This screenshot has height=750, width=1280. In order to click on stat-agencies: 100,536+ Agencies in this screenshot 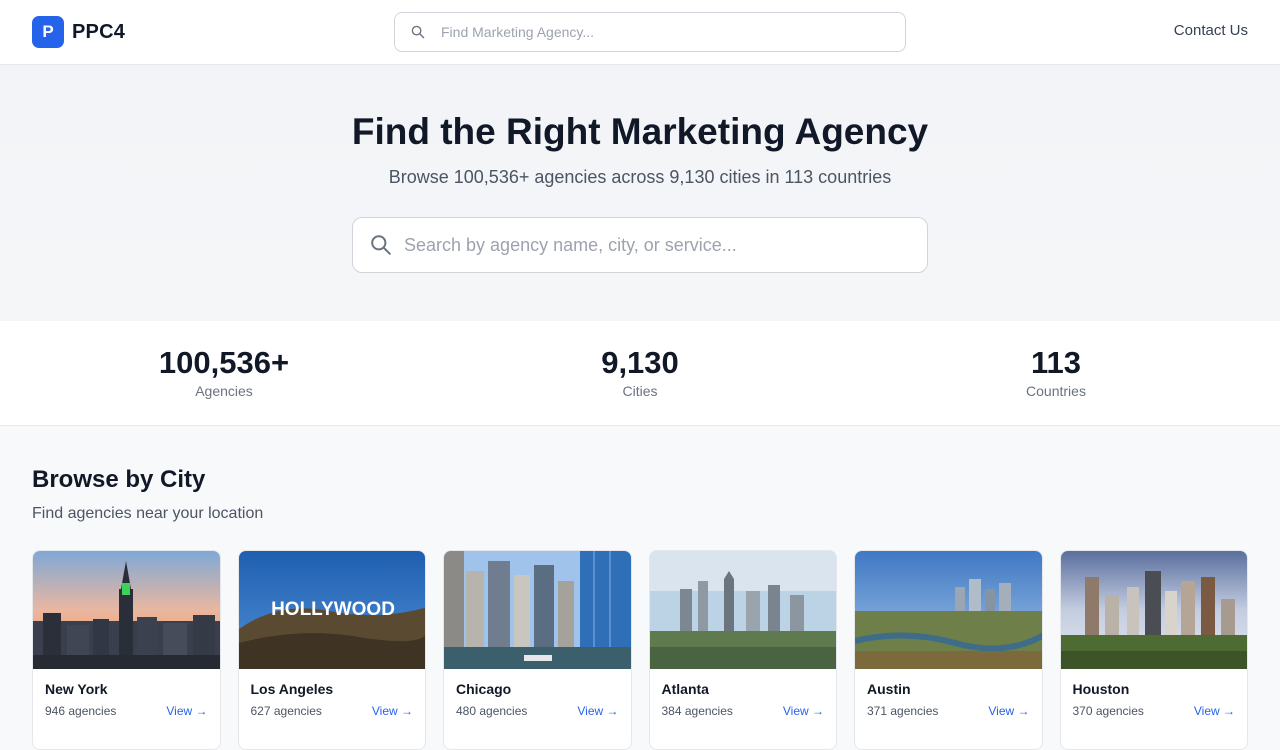, I will do `click(224, 371)`.